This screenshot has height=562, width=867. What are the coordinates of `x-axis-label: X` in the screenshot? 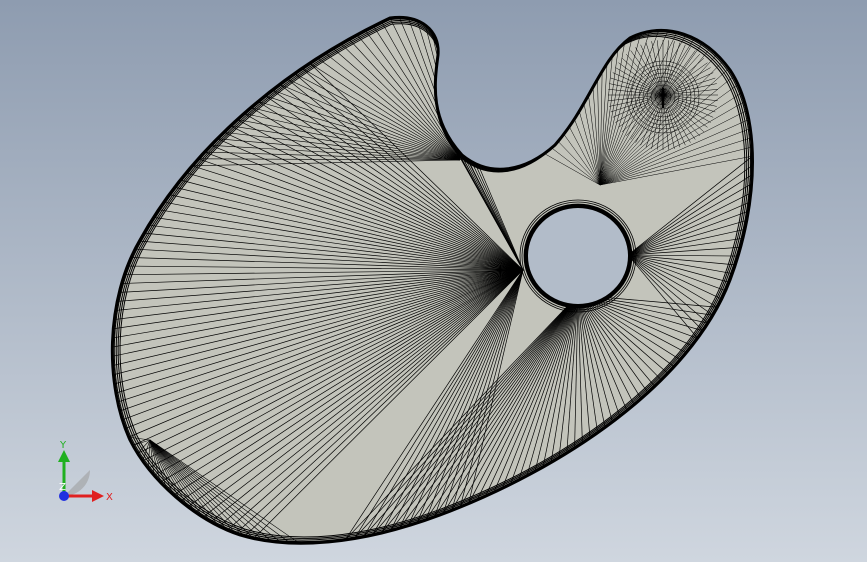 It's located at (109, 497).